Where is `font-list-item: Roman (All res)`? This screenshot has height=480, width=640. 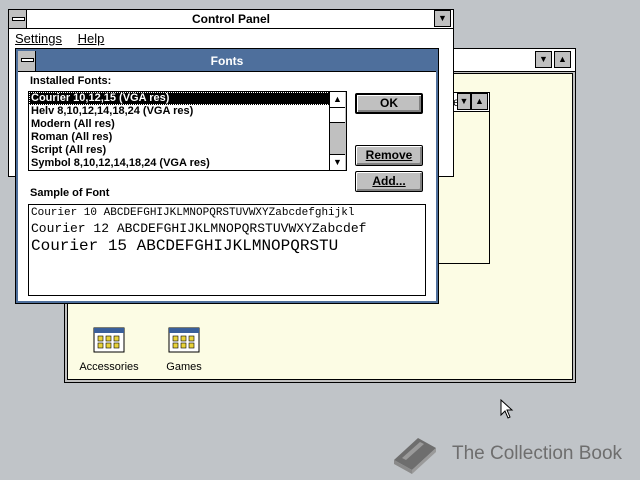 font-list-item: Roman (All res) is located at coordinates (187, 137).